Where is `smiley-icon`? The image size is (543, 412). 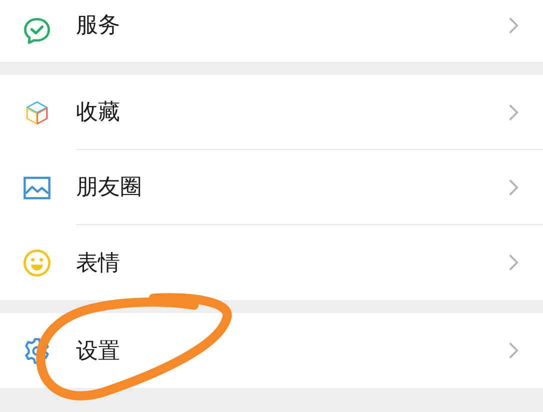
smiley-icon is located at coordinates (37, 263).